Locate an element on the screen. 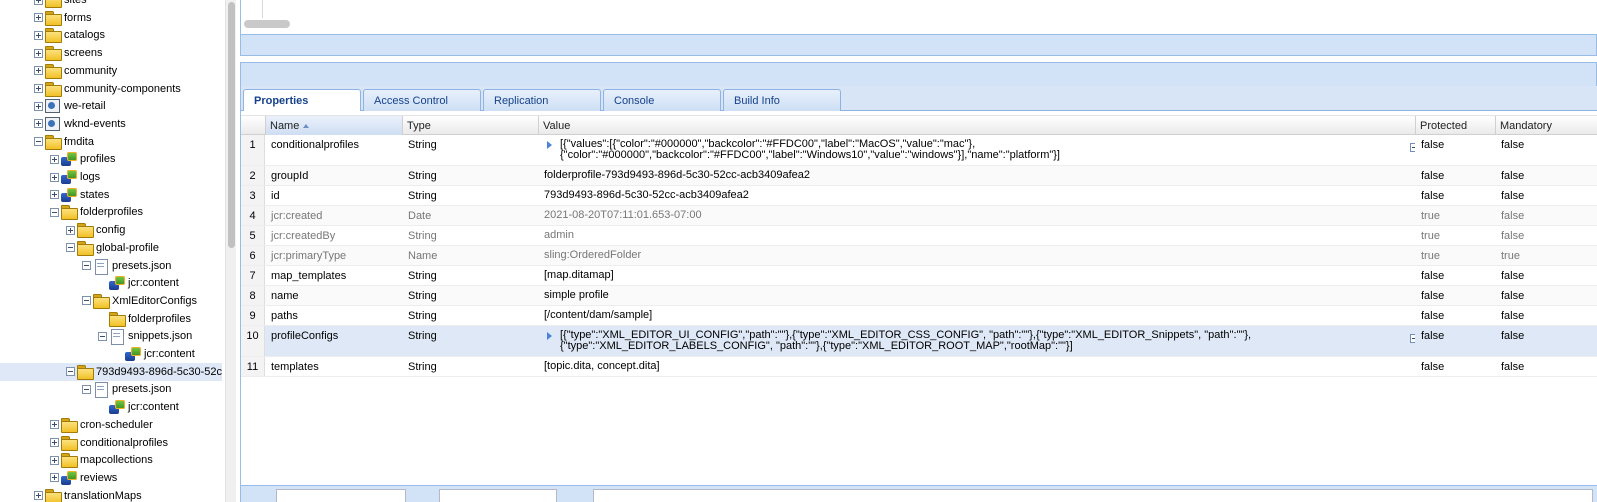  tab-build-info: Build Info is located at coordinates (782, 100).